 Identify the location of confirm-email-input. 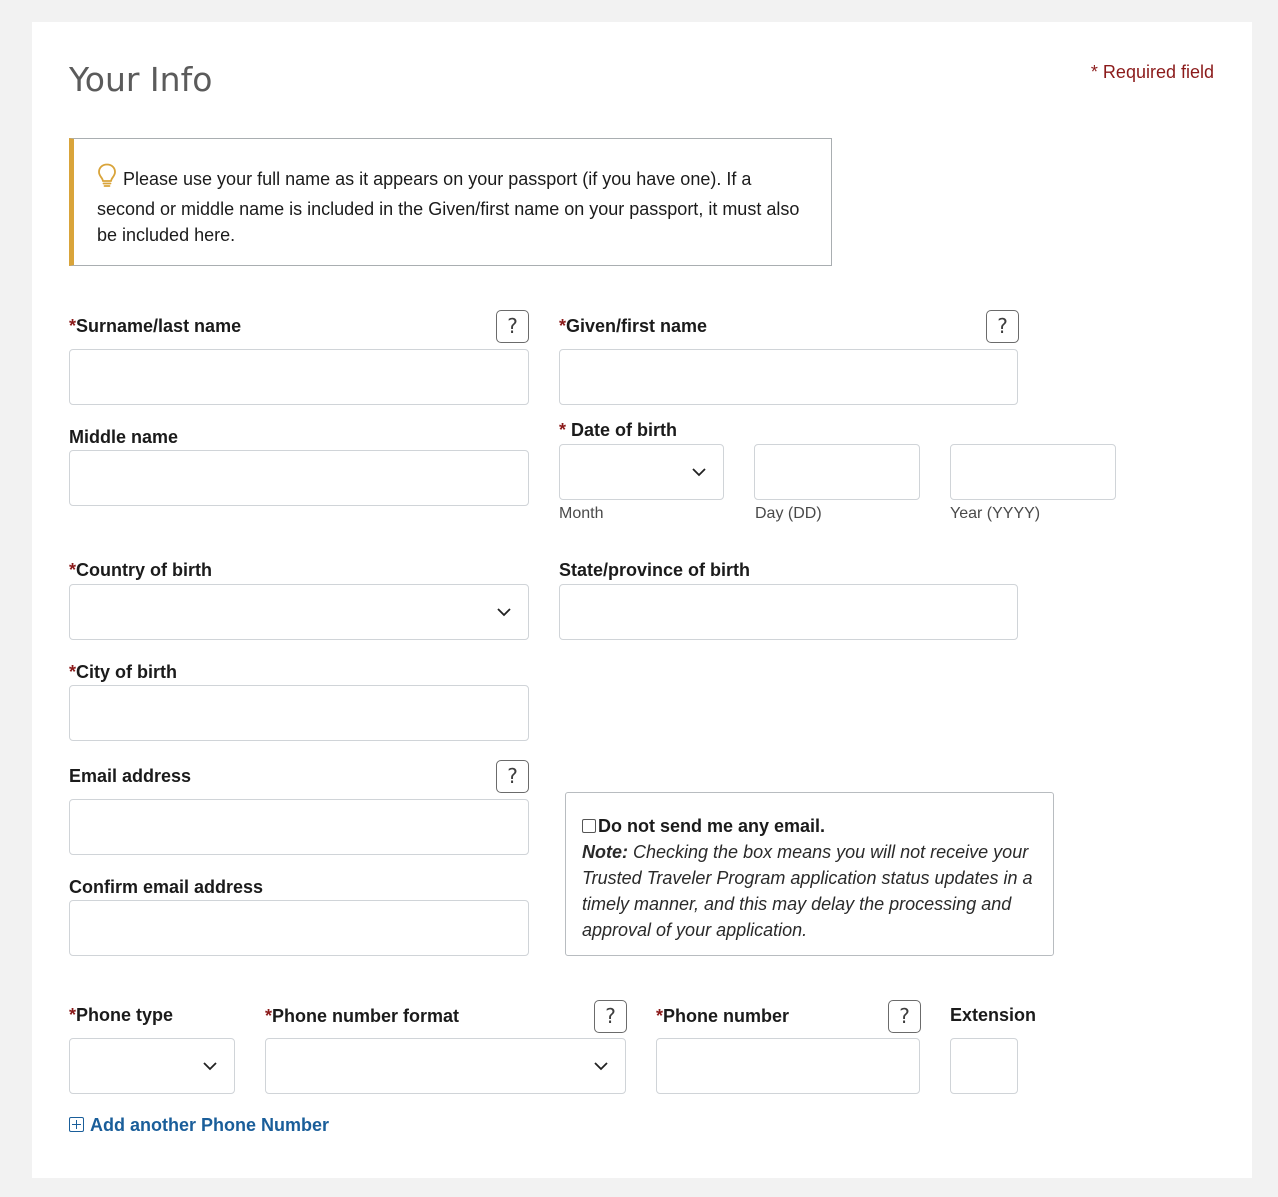
(299, 928).